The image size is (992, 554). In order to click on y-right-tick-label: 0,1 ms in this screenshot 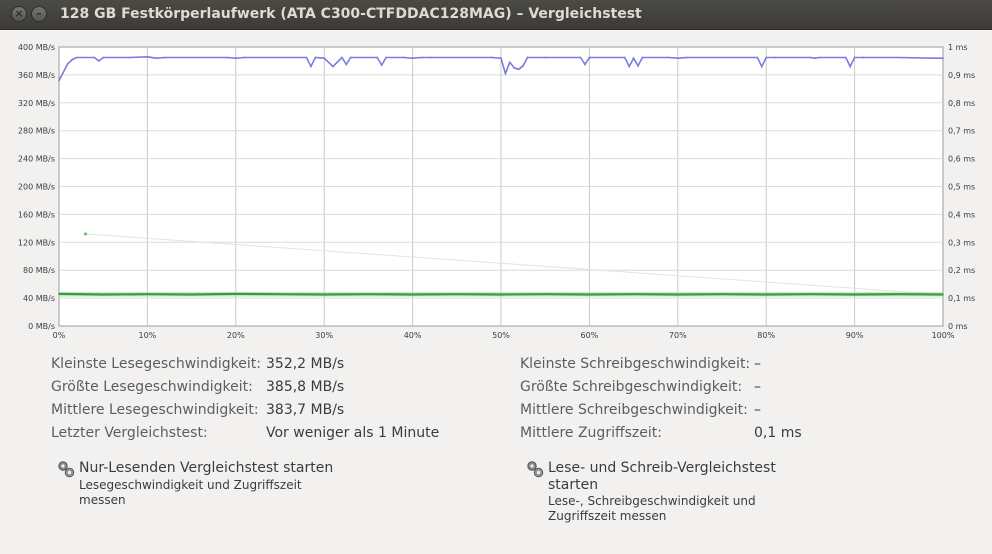, I will do `click(961, 298)`.